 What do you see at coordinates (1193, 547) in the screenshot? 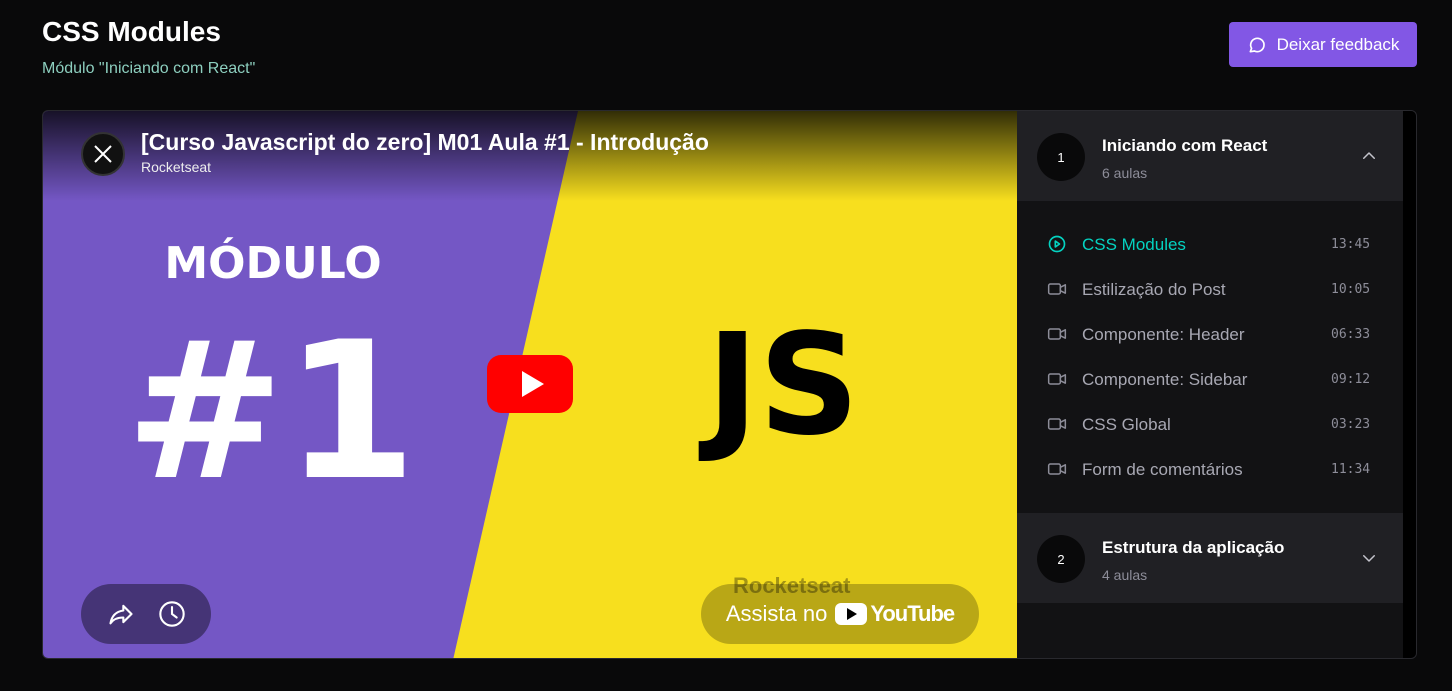
I see `module-title: Estrutura da aplicação` at bounding box center [1193, 547].